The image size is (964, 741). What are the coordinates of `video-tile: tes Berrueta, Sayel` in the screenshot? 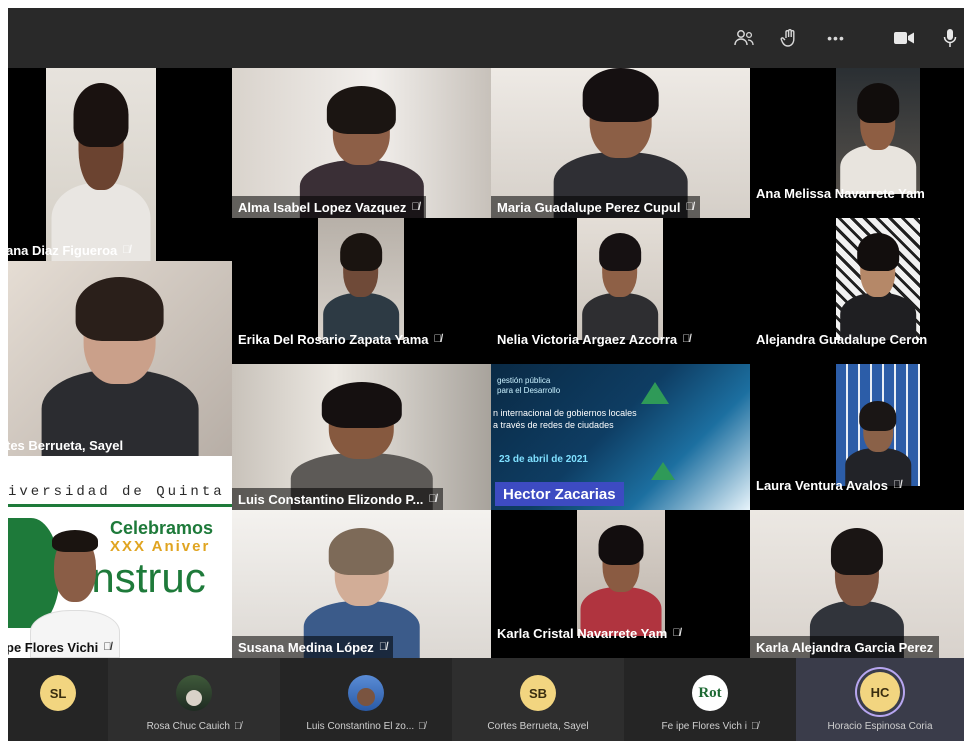 It's located at (120, 358).